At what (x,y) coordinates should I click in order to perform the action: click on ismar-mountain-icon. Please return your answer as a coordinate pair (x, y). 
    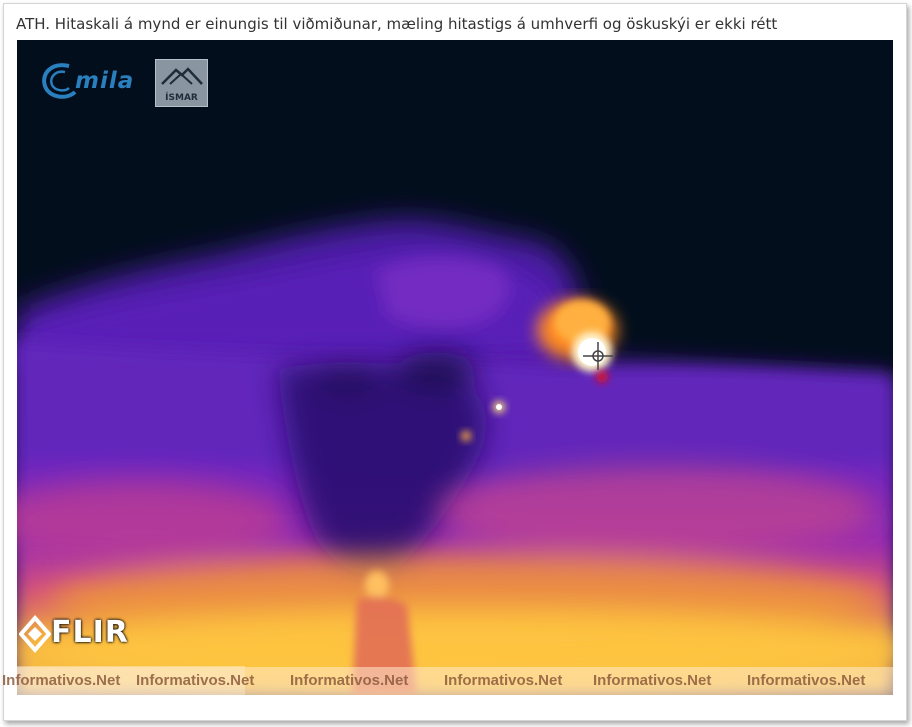
    Looking at the image, I should click on (182, 76).